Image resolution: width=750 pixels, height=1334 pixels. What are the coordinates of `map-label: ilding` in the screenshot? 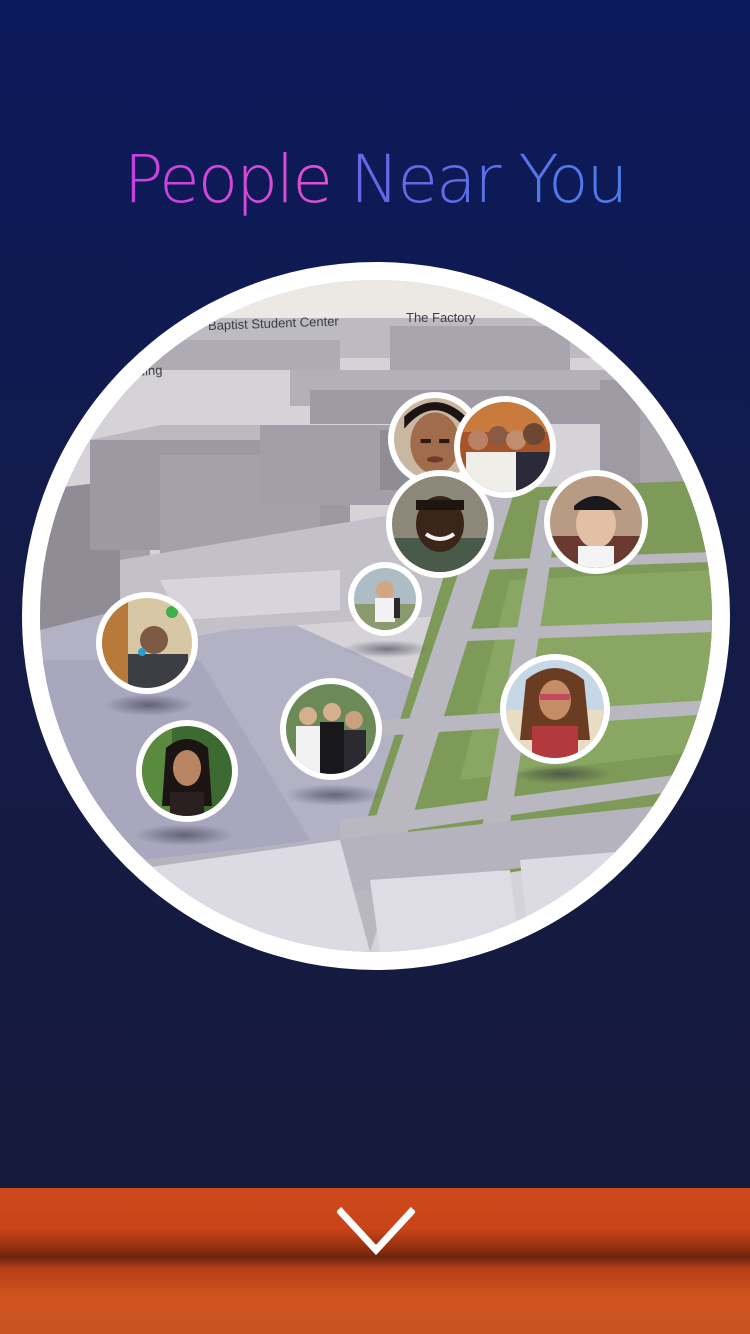 It's located at (147, 370).